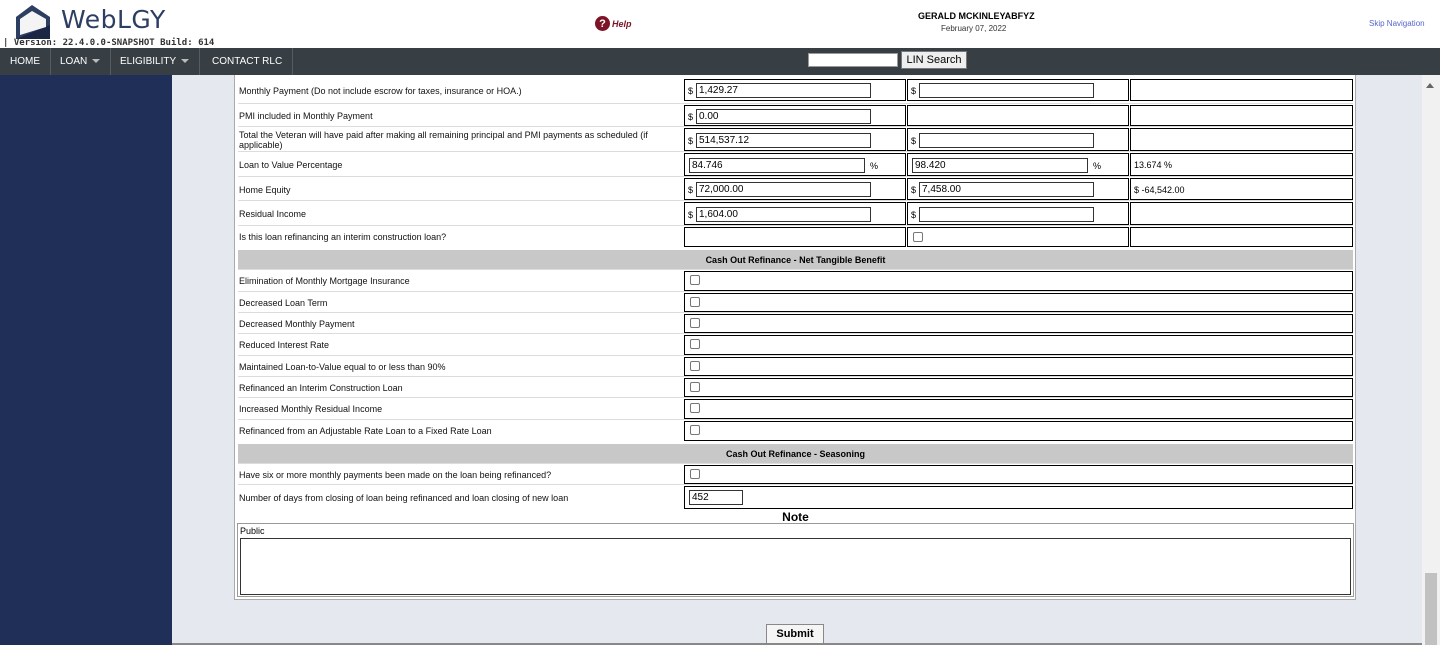 The height and width of the screenshot is (645, 1440). What do you see at coordinates (1006, 140) in the screenshot?
I see `total-paid-new-input` at bounding box center [1006, 140].